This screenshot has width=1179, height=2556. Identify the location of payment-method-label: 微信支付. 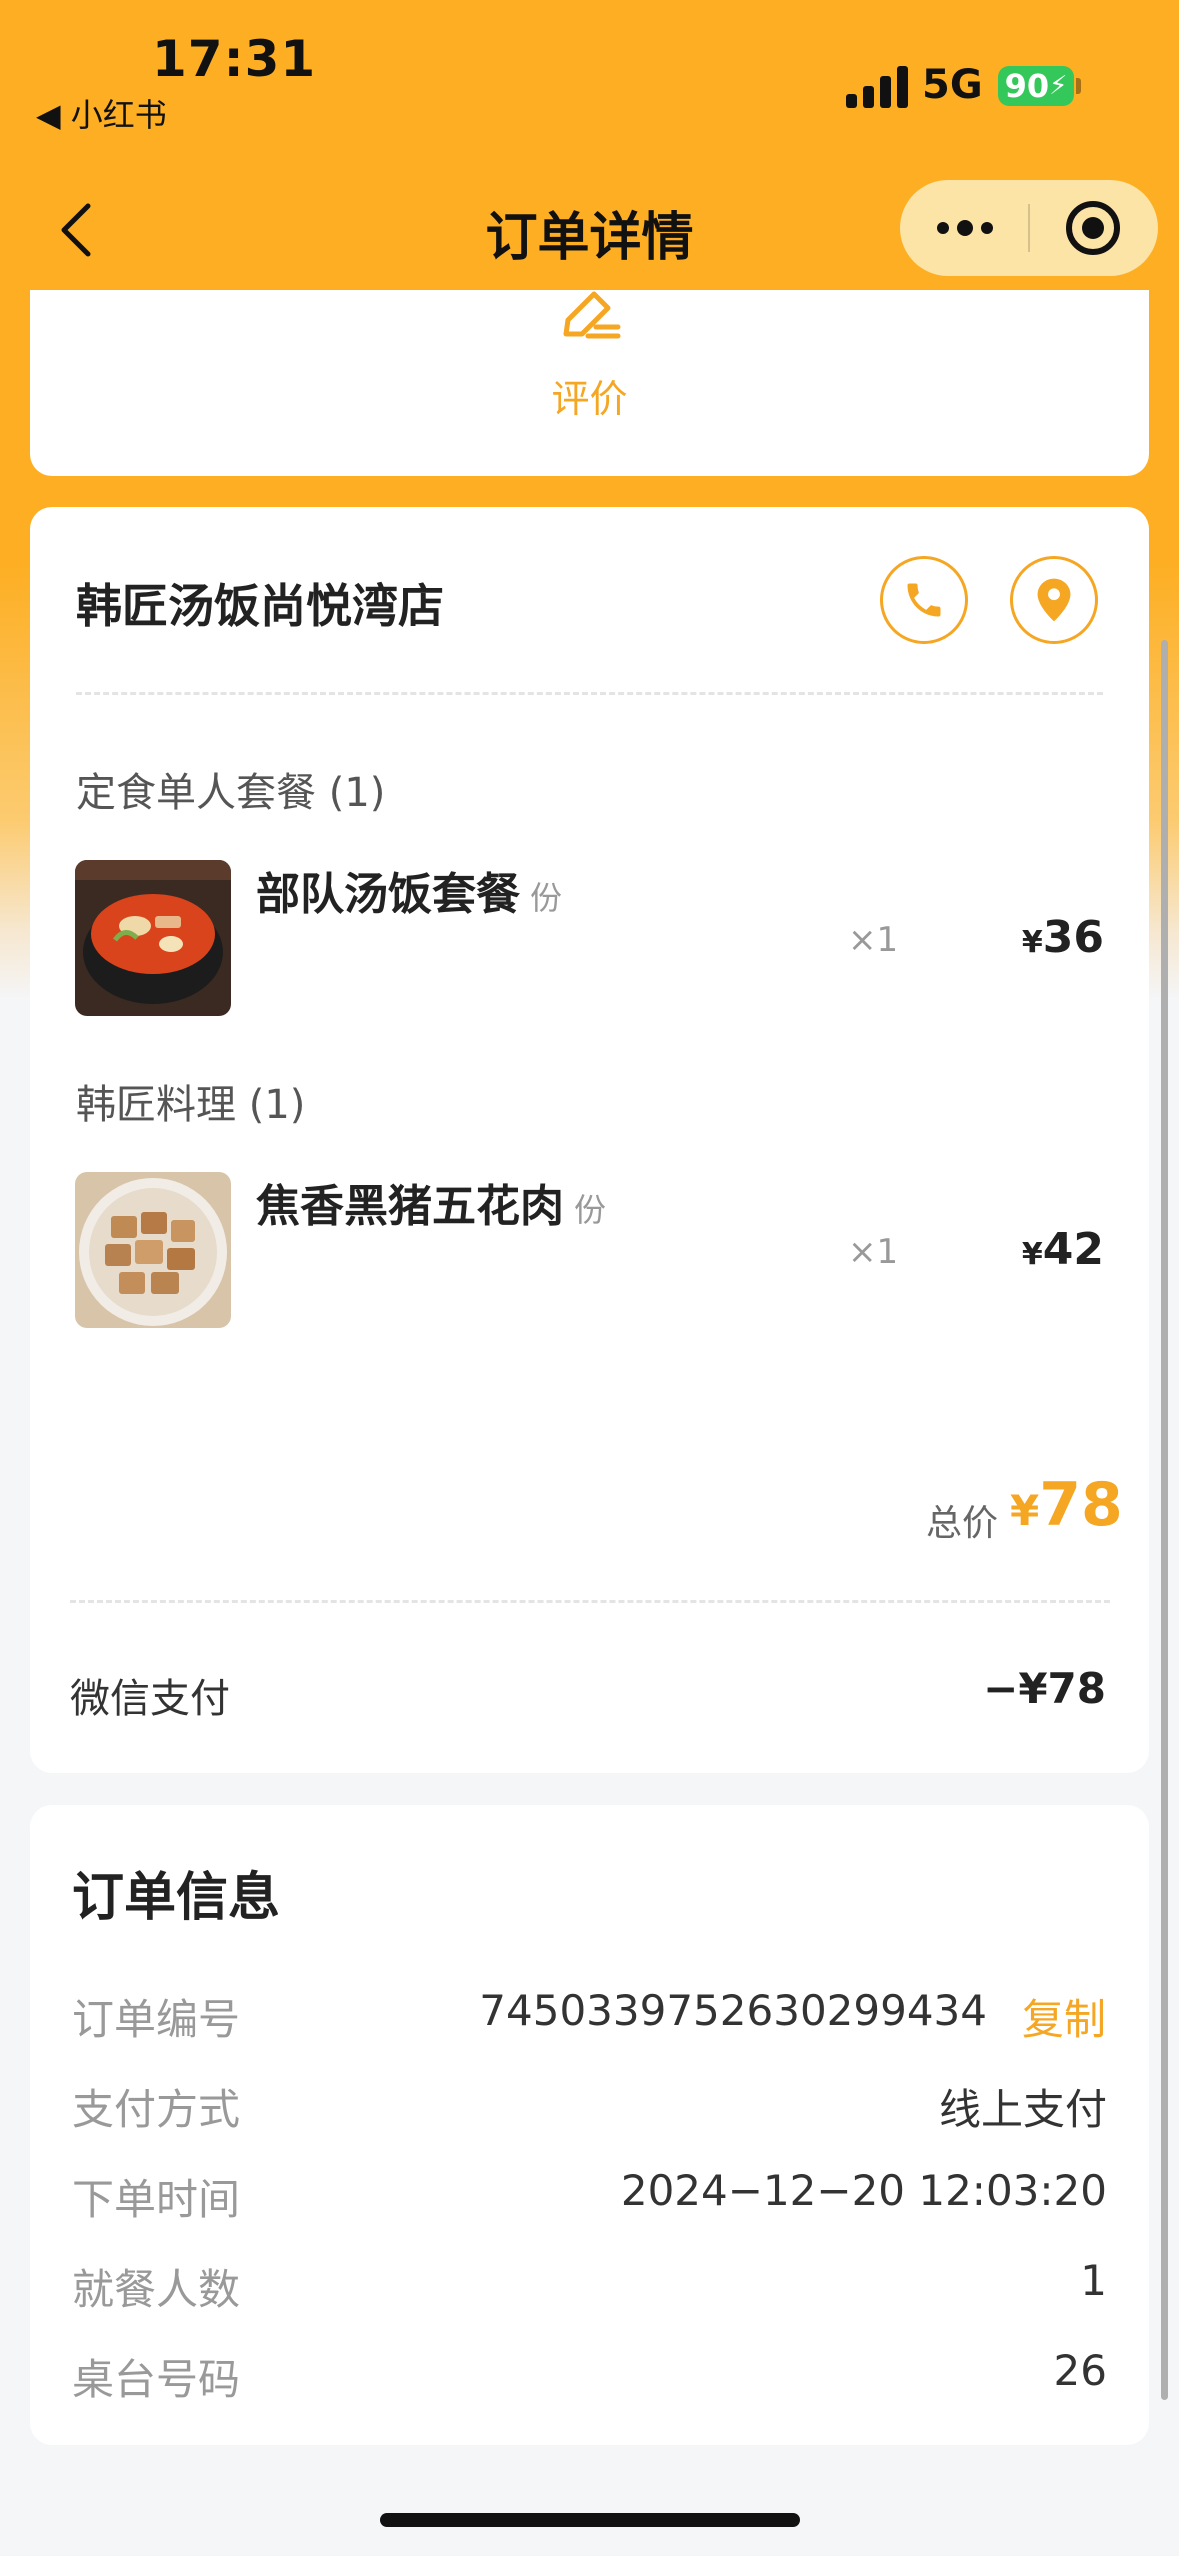
(150, 1699).